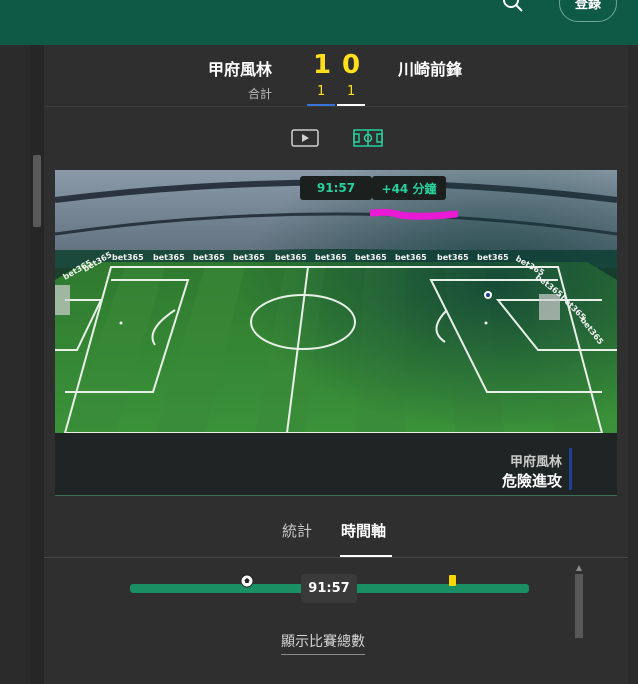  Describe the element at coordinates (305, 138) in the screenshot. I see `video-icon` at that location.